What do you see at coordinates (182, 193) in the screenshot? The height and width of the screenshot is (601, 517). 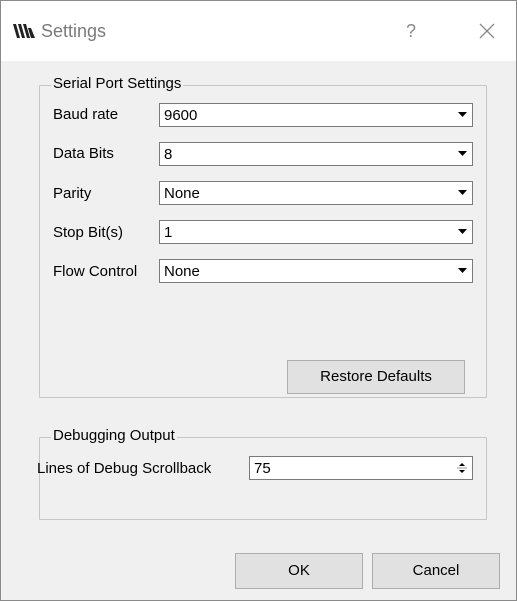 I see `parity-value: None` at bounding box center [182, 193].